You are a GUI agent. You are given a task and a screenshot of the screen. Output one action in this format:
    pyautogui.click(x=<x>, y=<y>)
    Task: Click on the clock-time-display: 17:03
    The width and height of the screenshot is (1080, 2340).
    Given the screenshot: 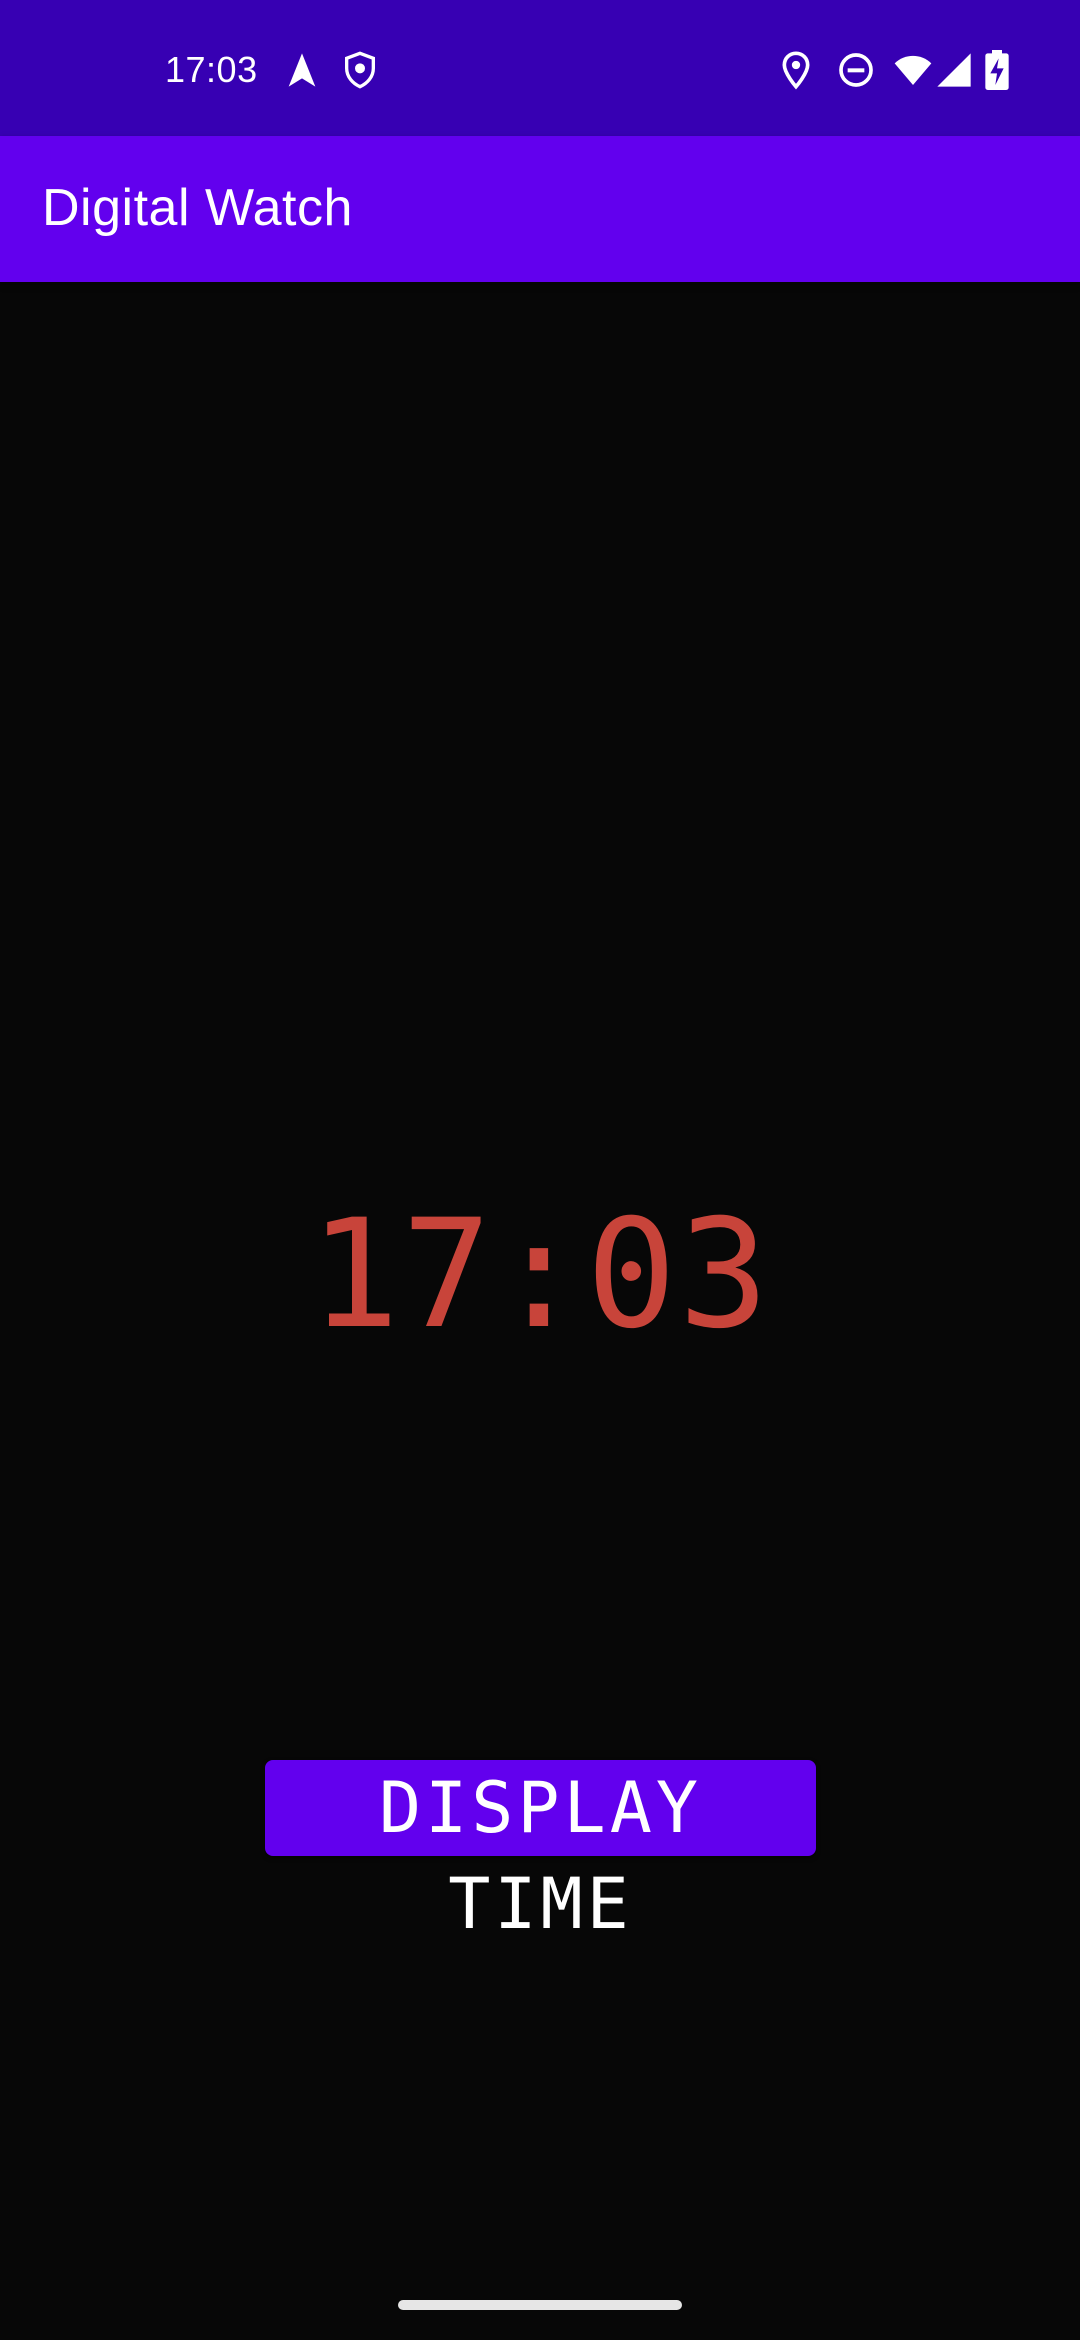 What is the action you would take?
    pyautogui.click(x=540, y=1275)
    